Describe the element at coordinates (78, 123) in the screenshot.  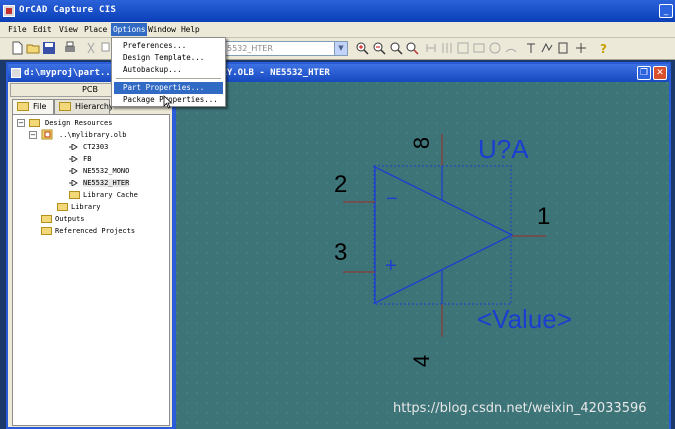
I see `tree-item-design-resources: Design Resources` at that location.